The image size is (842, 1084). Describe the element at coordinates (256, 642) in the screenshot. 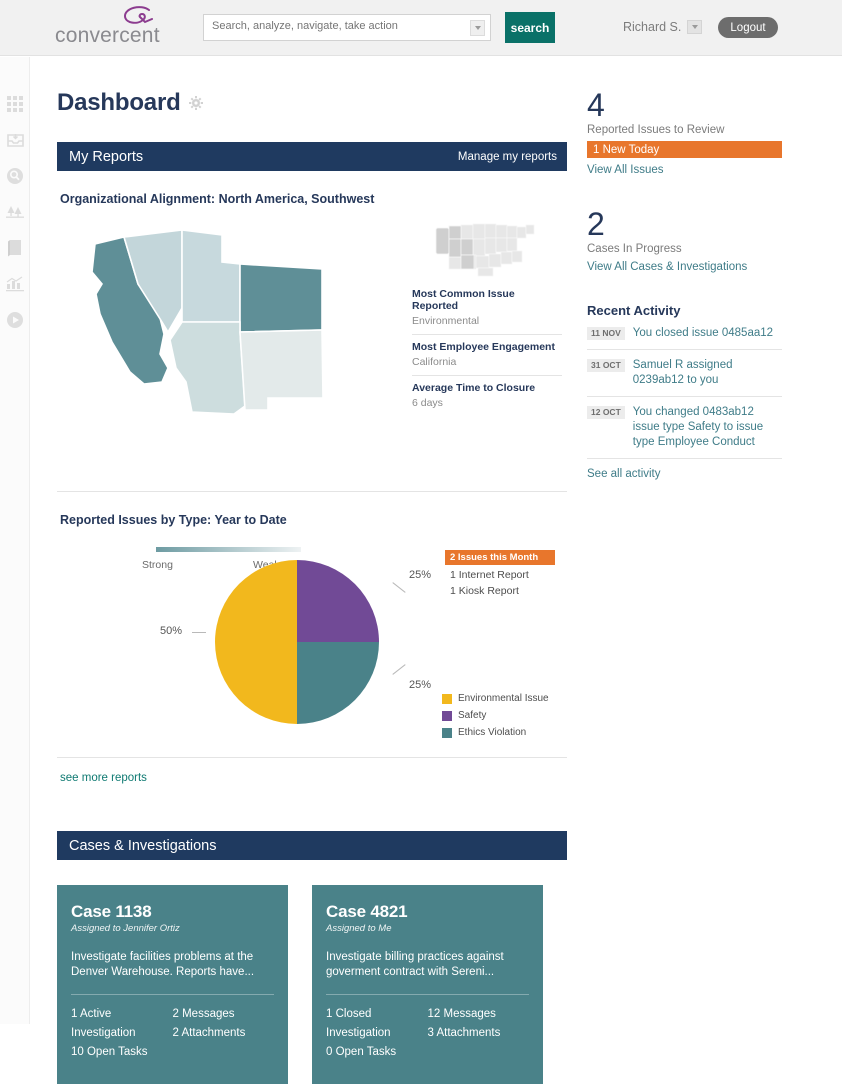

I see `pie-slice-environmental` at that location.